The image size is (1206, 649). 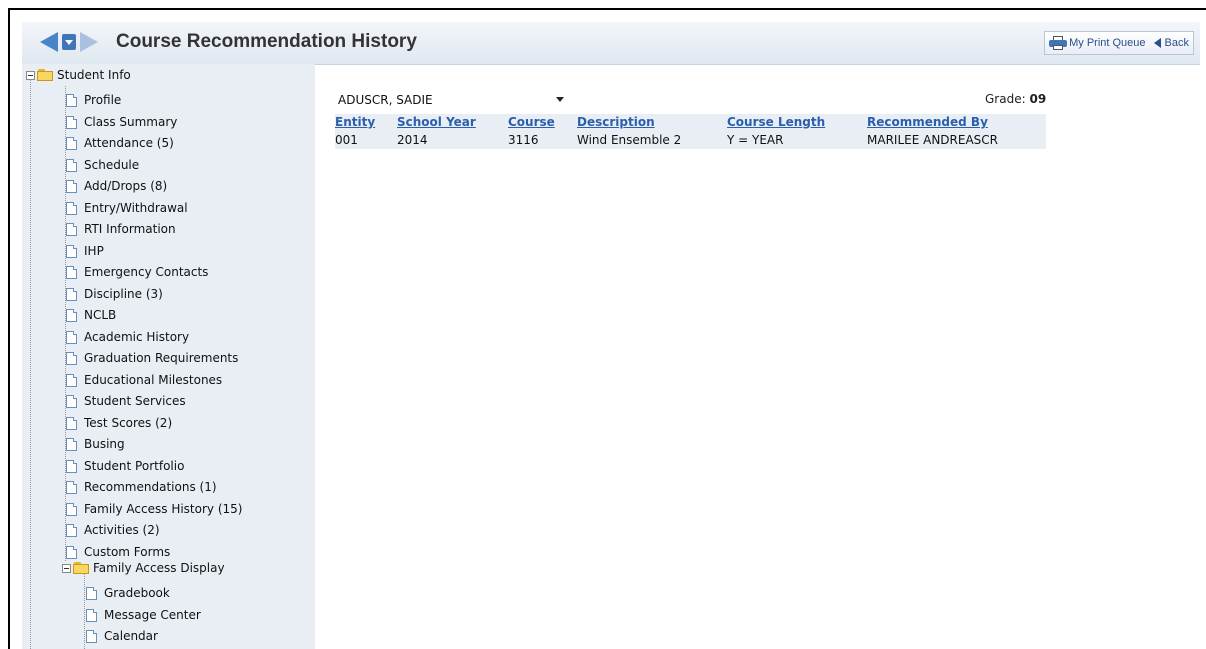 I want to click on nav-buttons, so click(x=69, y=42).